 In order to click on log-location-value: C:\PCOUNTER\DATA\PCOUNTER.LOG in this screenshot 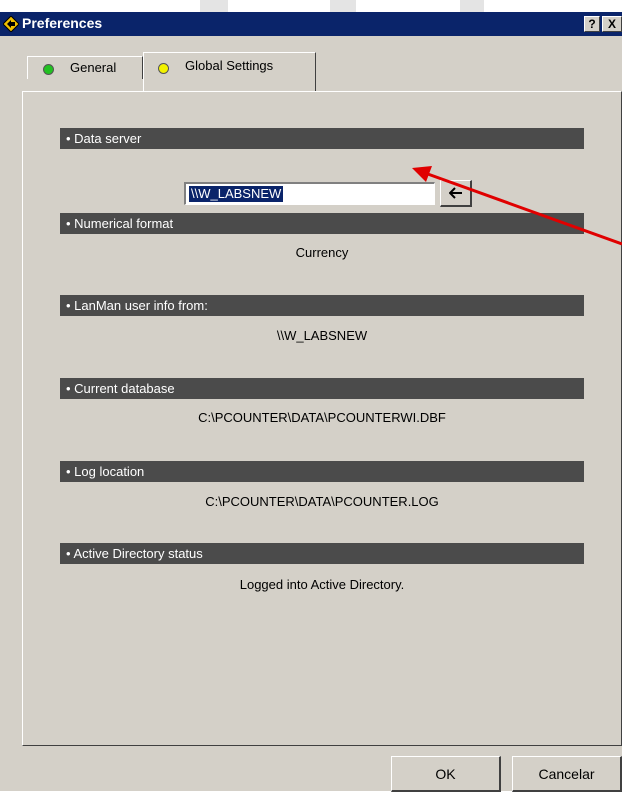, I will do `click(322, 501)`.